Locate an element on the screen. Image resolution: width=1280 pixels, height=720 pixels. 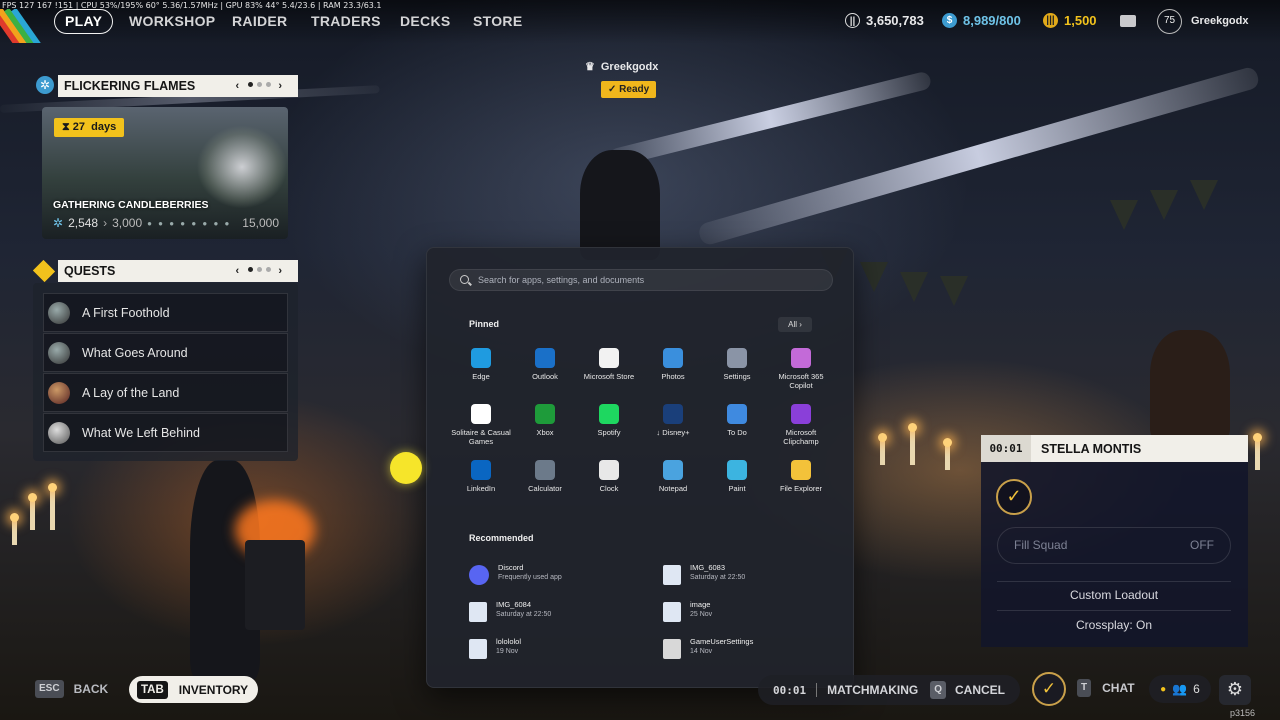
pinned-app-store: Microsoft Store is located at coordinates (609, 364).